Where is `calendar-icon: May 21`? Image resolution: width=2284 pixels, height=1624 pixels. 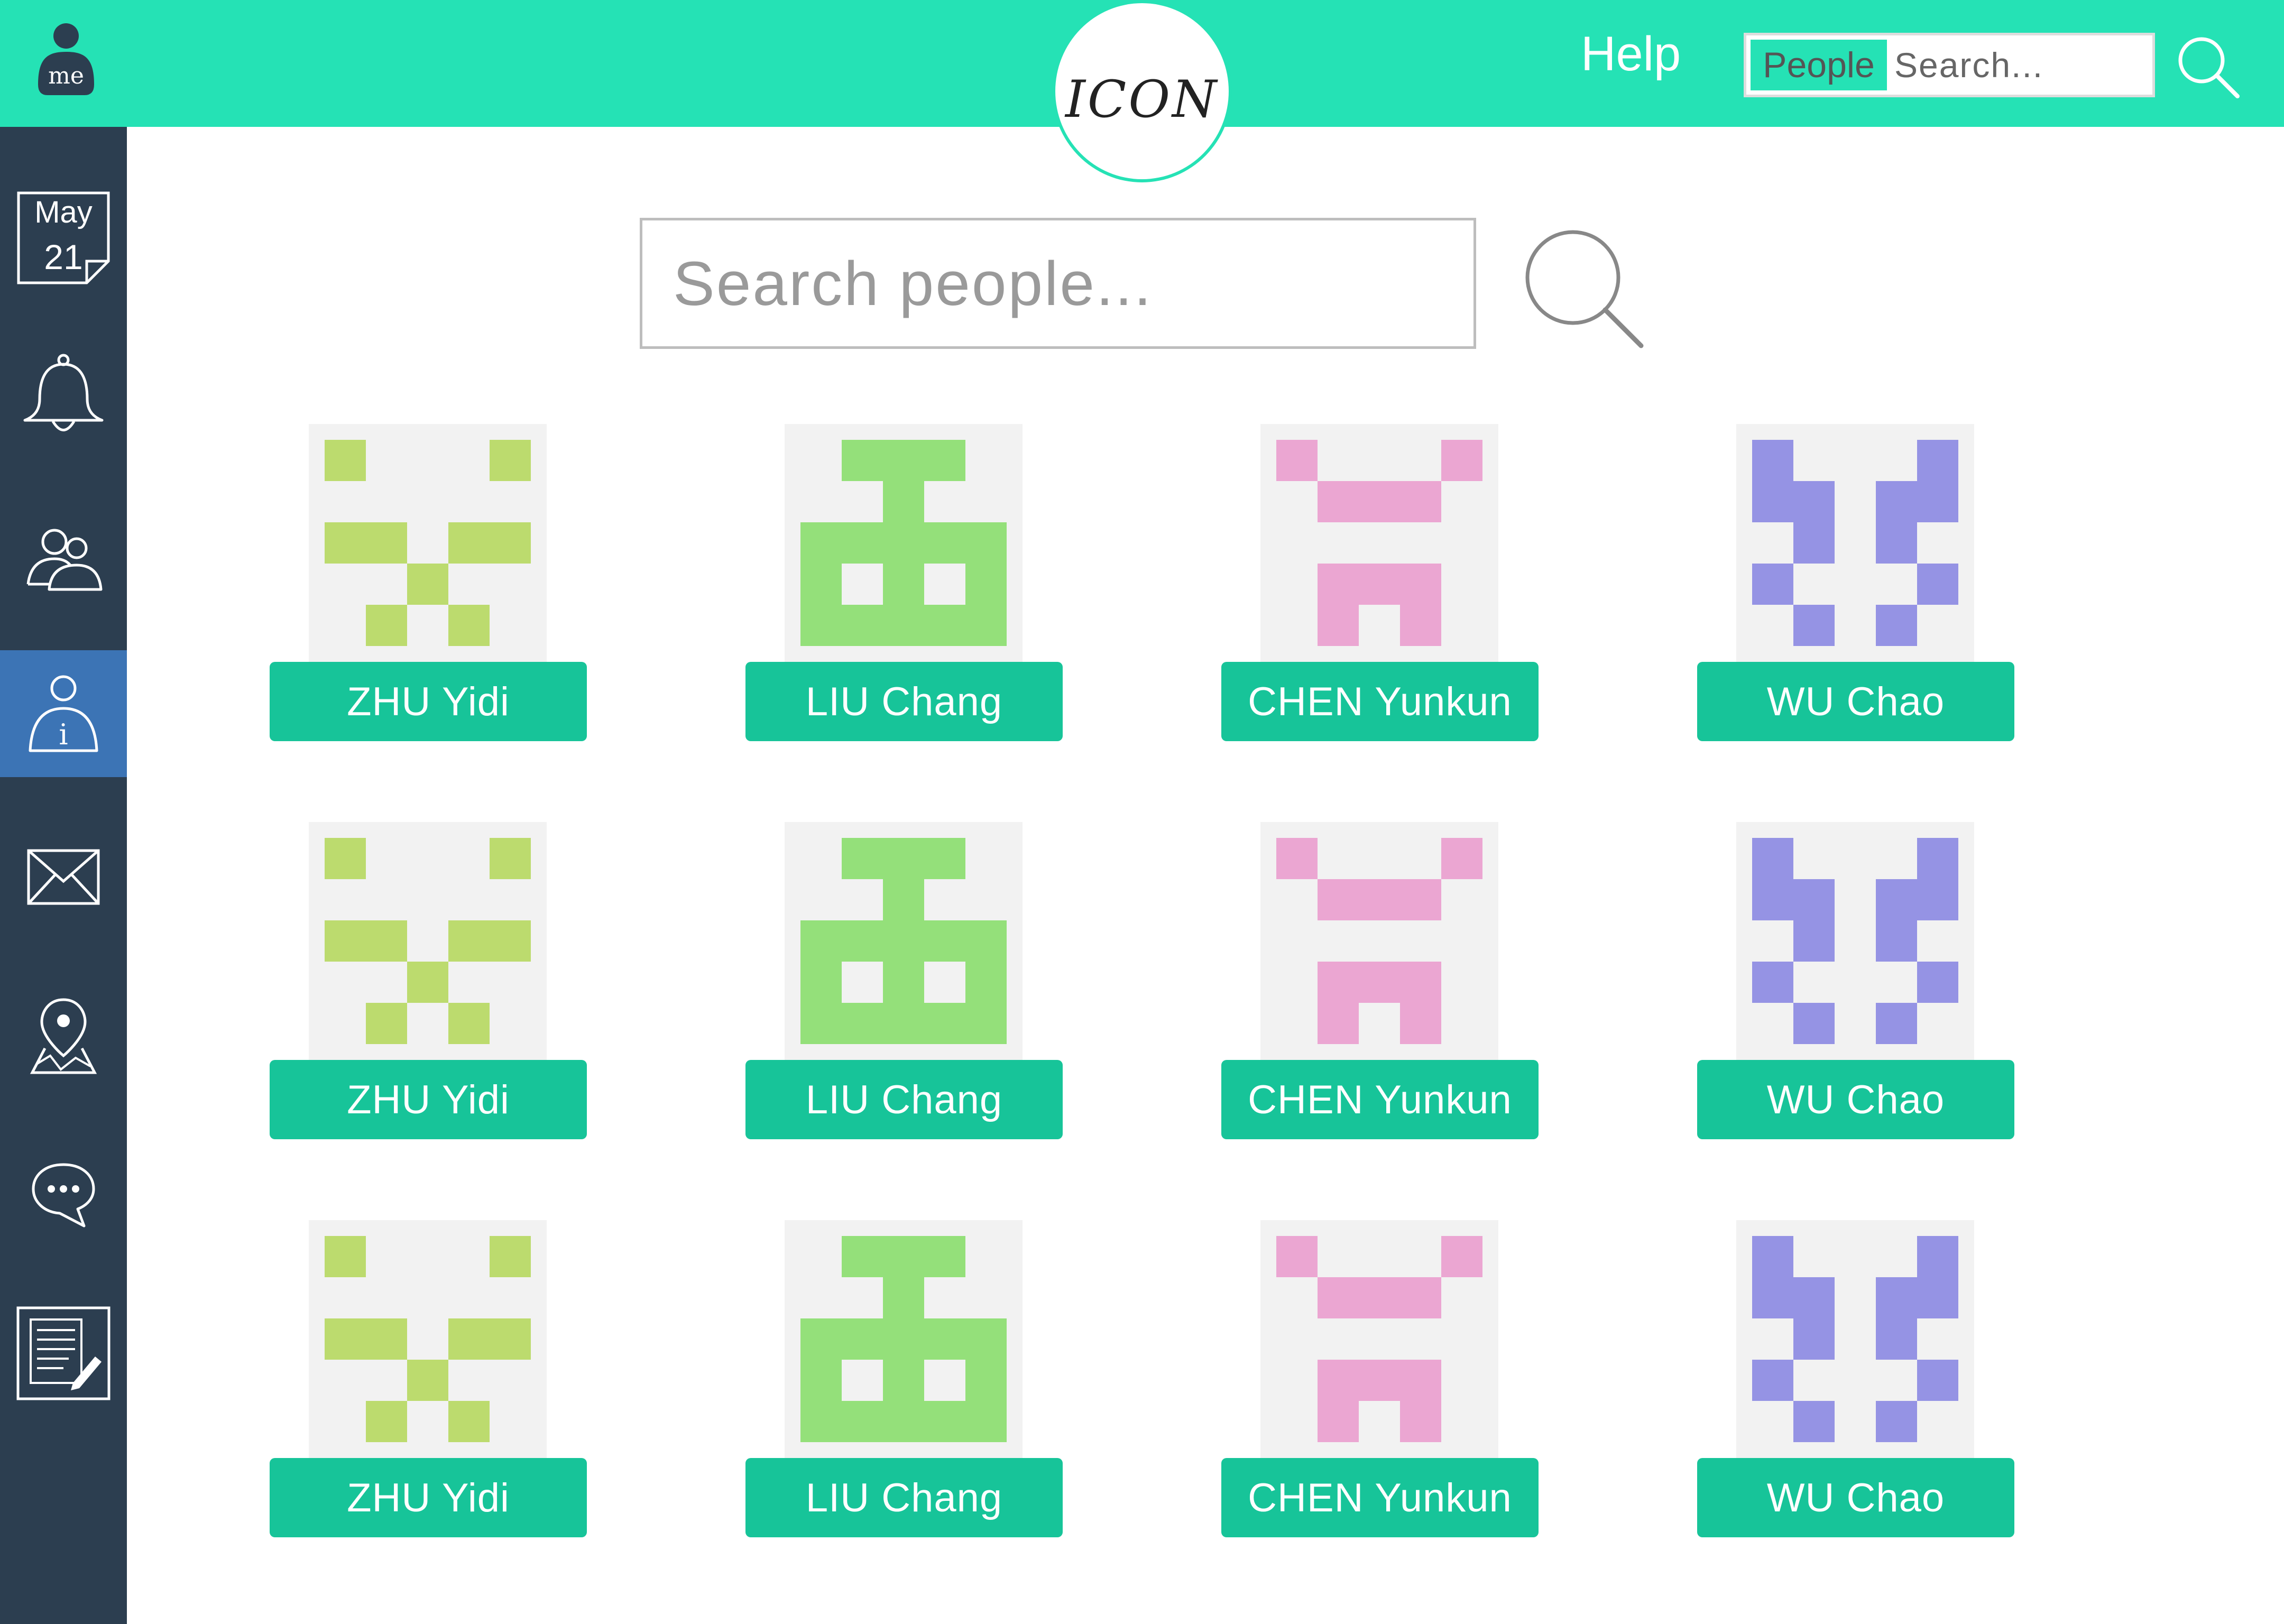 calendar-icon: May 21 is located at coordinates (63, 237).